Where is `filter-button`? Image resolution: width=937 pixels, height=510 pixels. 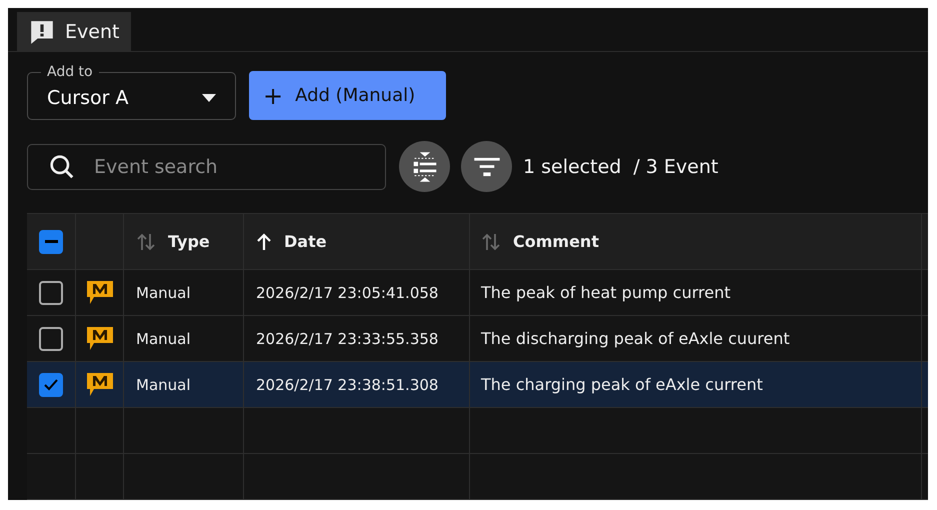
filter-button is located at coordinates (486, 166).